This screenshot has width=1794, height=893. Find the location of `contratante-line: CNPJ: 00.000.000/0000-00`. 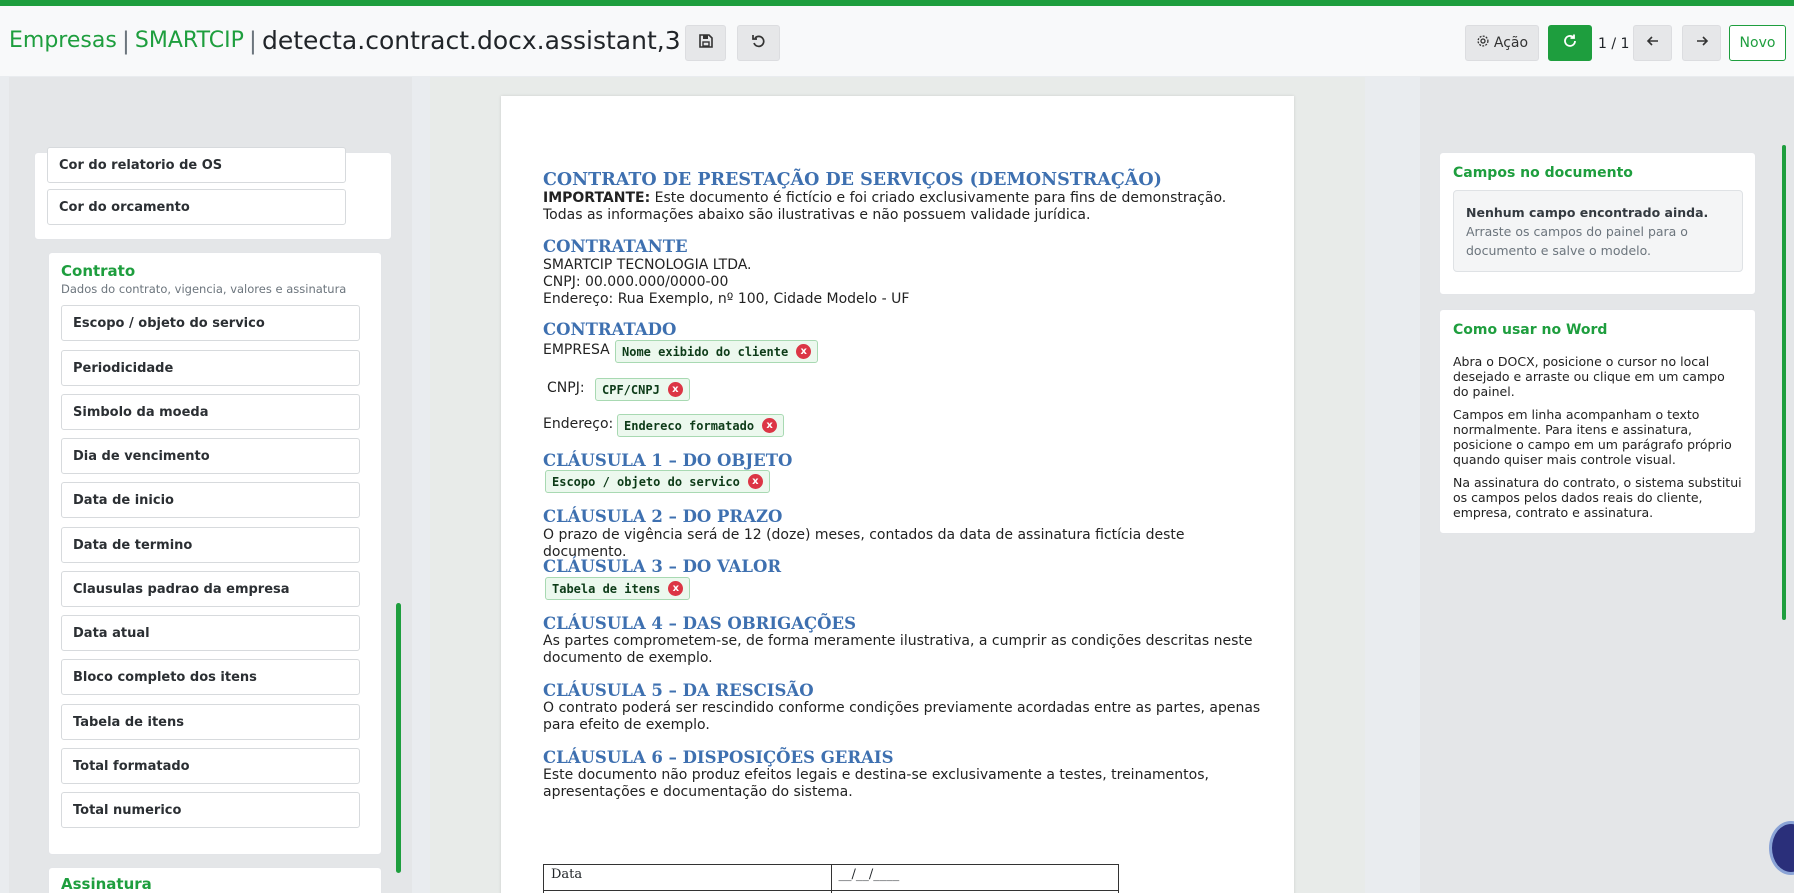

contratante-line: CNPJ: 00.000.000/0000-00 is located at coordinates (636, 282).